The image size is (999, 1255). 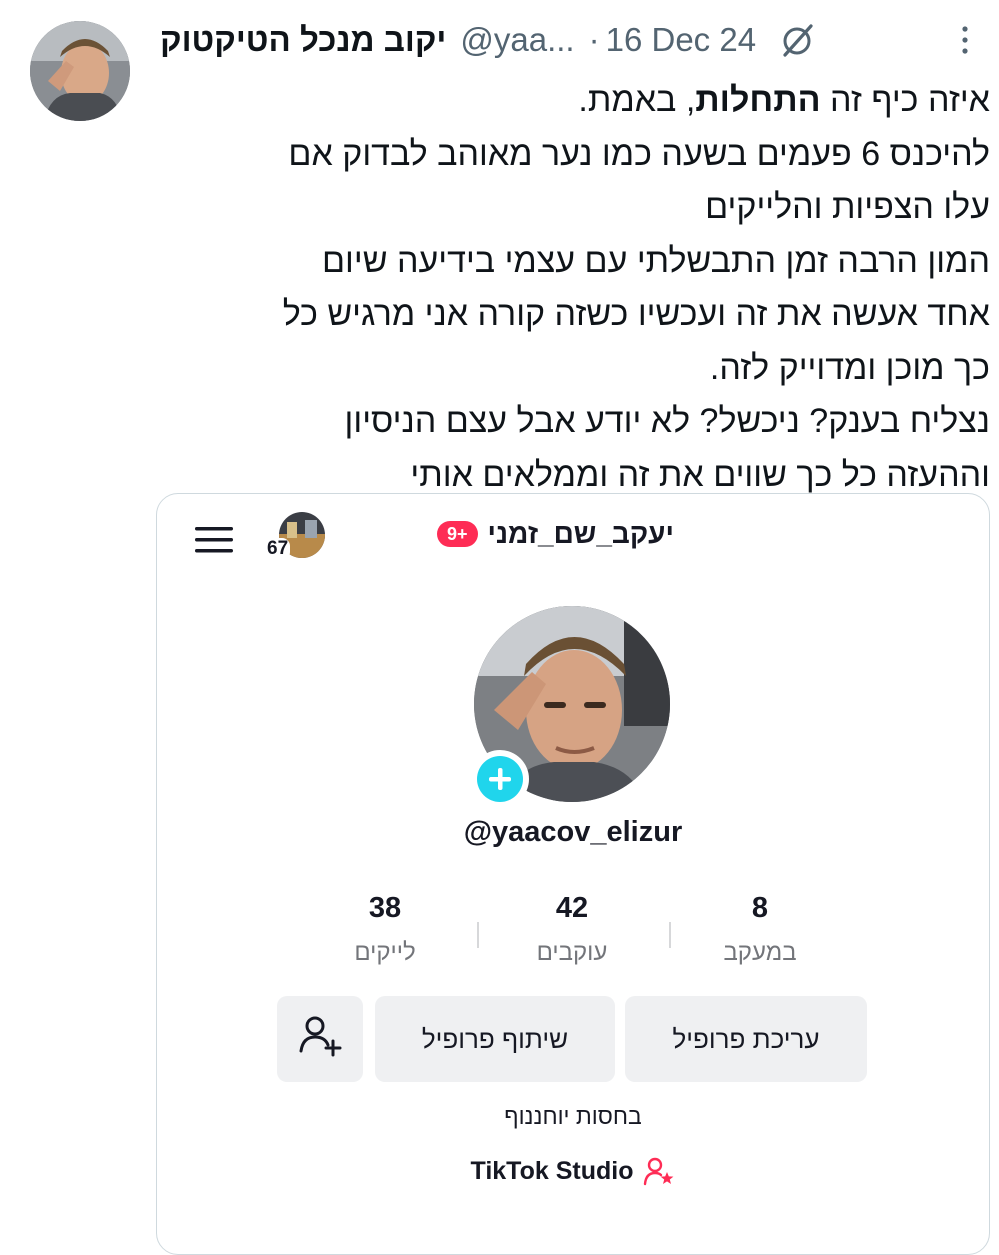 What do you see at coordinates (965, 40) in the screenshot?
I see `more-icon` at bounding box center [965, 40].